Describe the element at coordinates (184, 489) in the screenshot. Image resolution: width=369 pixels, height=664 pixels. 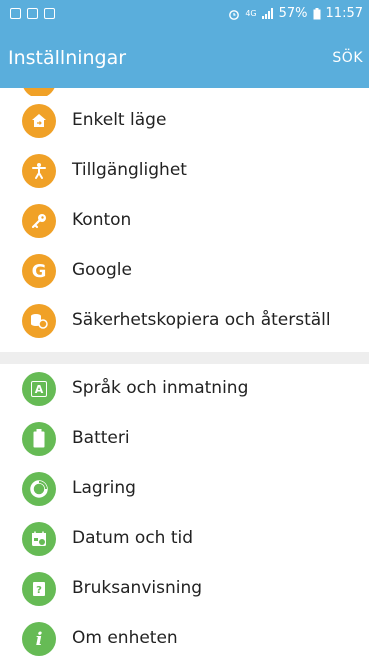
I see `settings-item-storage: Lagring` at that location.